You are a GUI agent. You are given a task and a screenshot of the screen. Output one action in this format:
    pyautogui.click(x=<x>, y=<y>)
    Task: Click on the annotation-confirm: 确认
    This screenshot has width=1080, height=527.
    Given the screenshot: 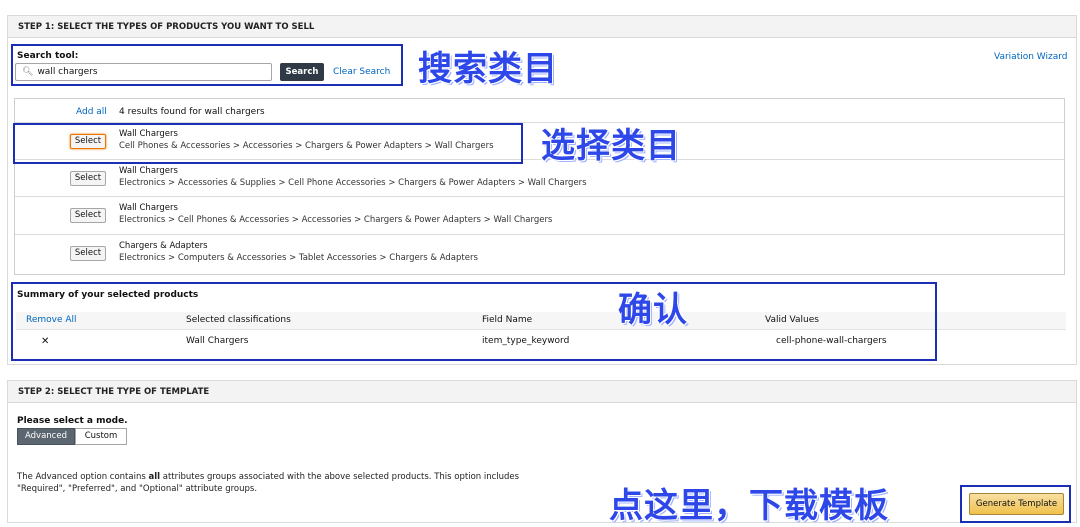 What is the action you would take?
    pyautogui.click(x=653, y=310)
    